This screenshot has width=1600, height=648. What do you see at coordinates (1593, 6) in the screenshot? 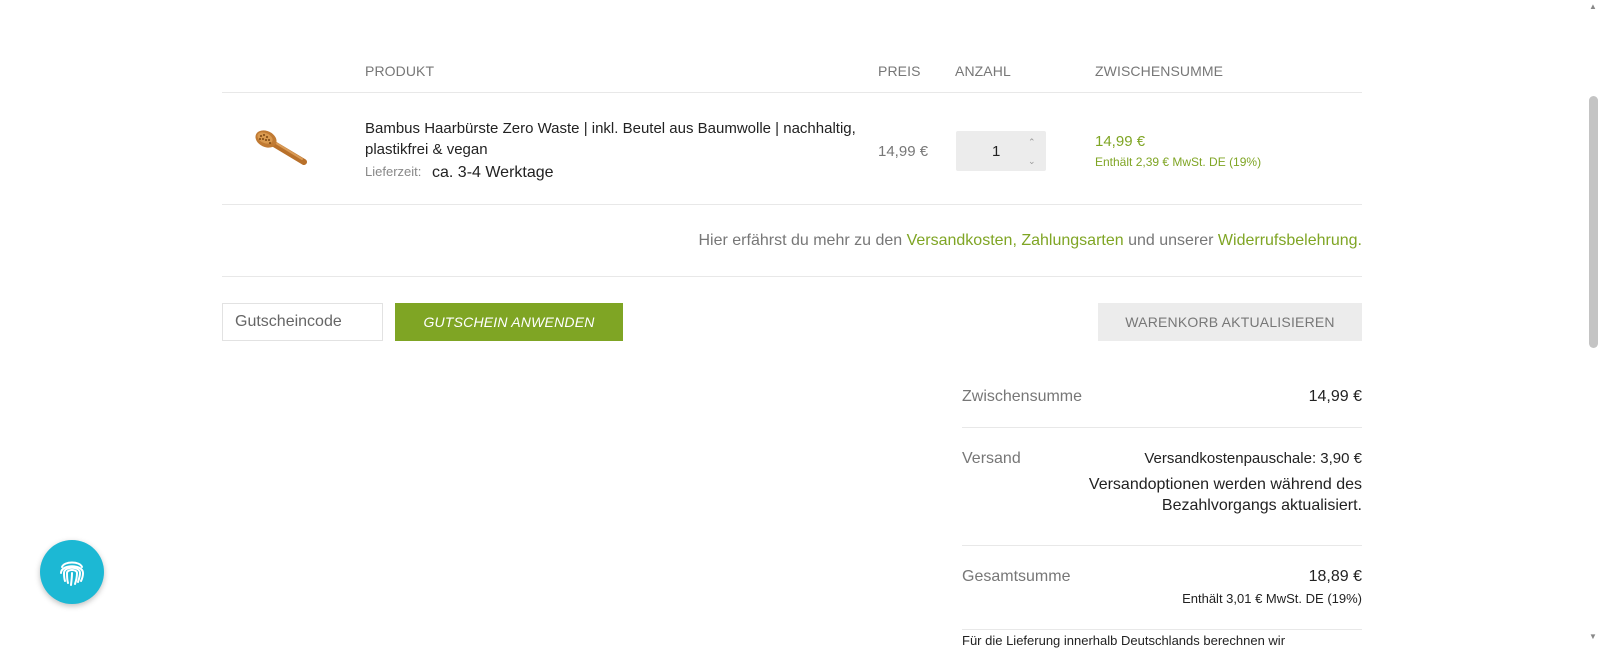
I see `scroll-up-arrow-icon: ▲` at bounding box center [1593, 6].